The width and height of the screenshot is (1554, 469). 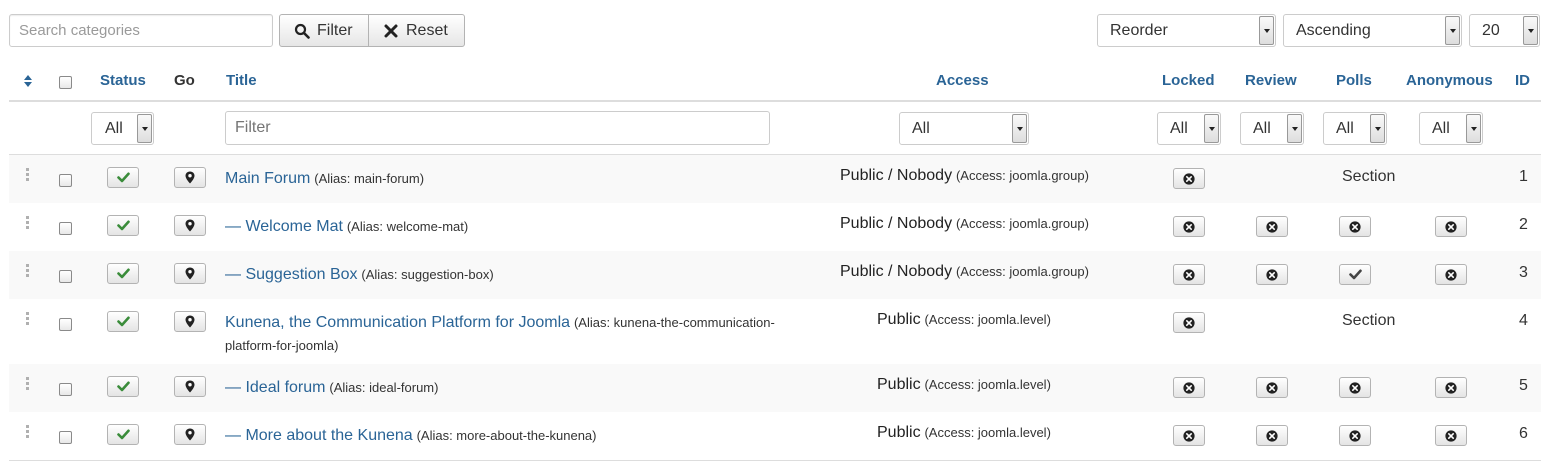 What do you see at coordinates (284, 226) in the screenshot?
I see `category-title-link: — Welcome Mat` at bounding box center [284, 226].